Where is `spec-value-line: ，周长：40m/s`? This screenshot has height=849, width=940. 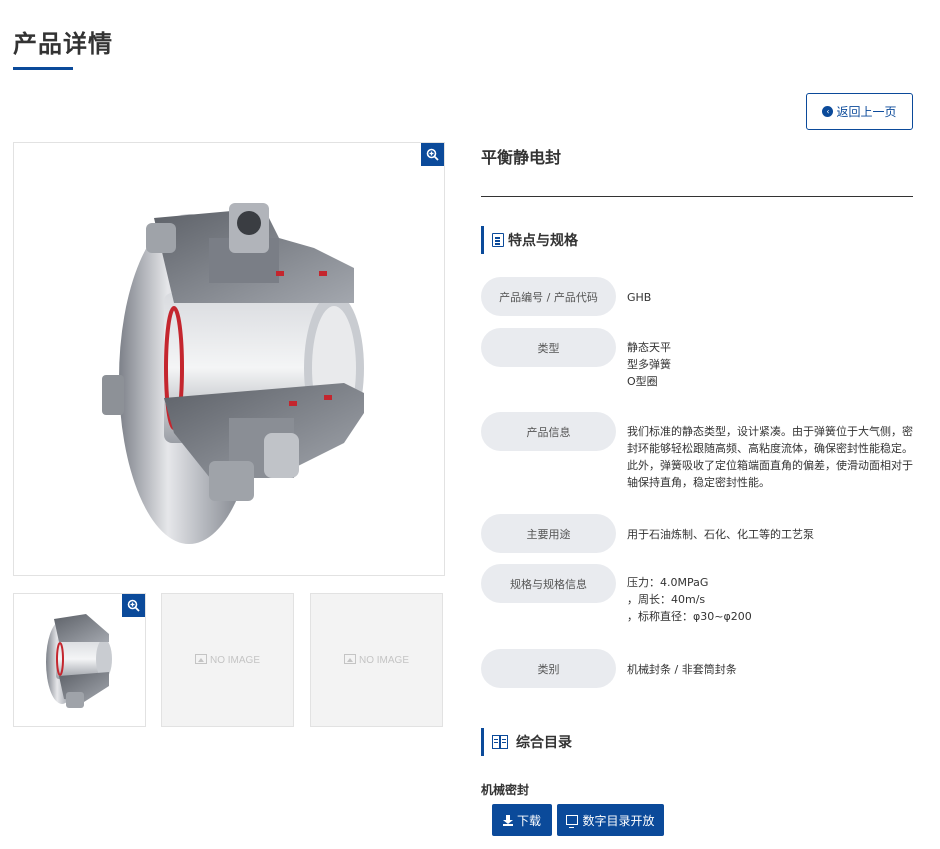 spec-value-line: ，周长：40m/s is located at coordinates (666, 599).